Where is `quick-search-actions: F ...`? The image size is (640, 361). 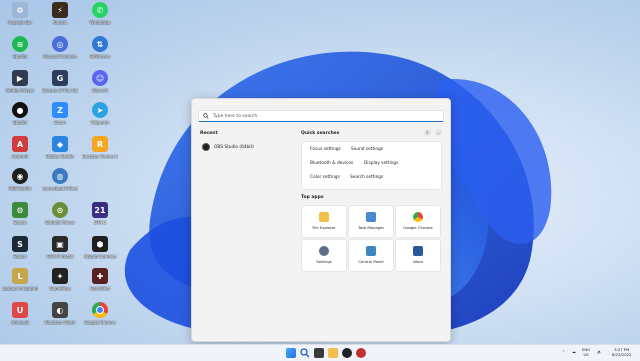 quick-search-actions: F ... is located at coordinates (433, 132).